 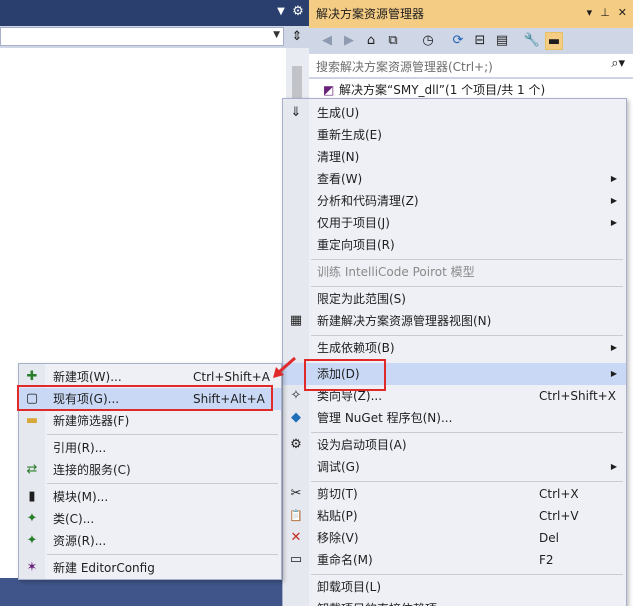 I want to click on menu-item-new-editorconfig: ✶ 新建 EditorConfig, so click(x=150, y=568).